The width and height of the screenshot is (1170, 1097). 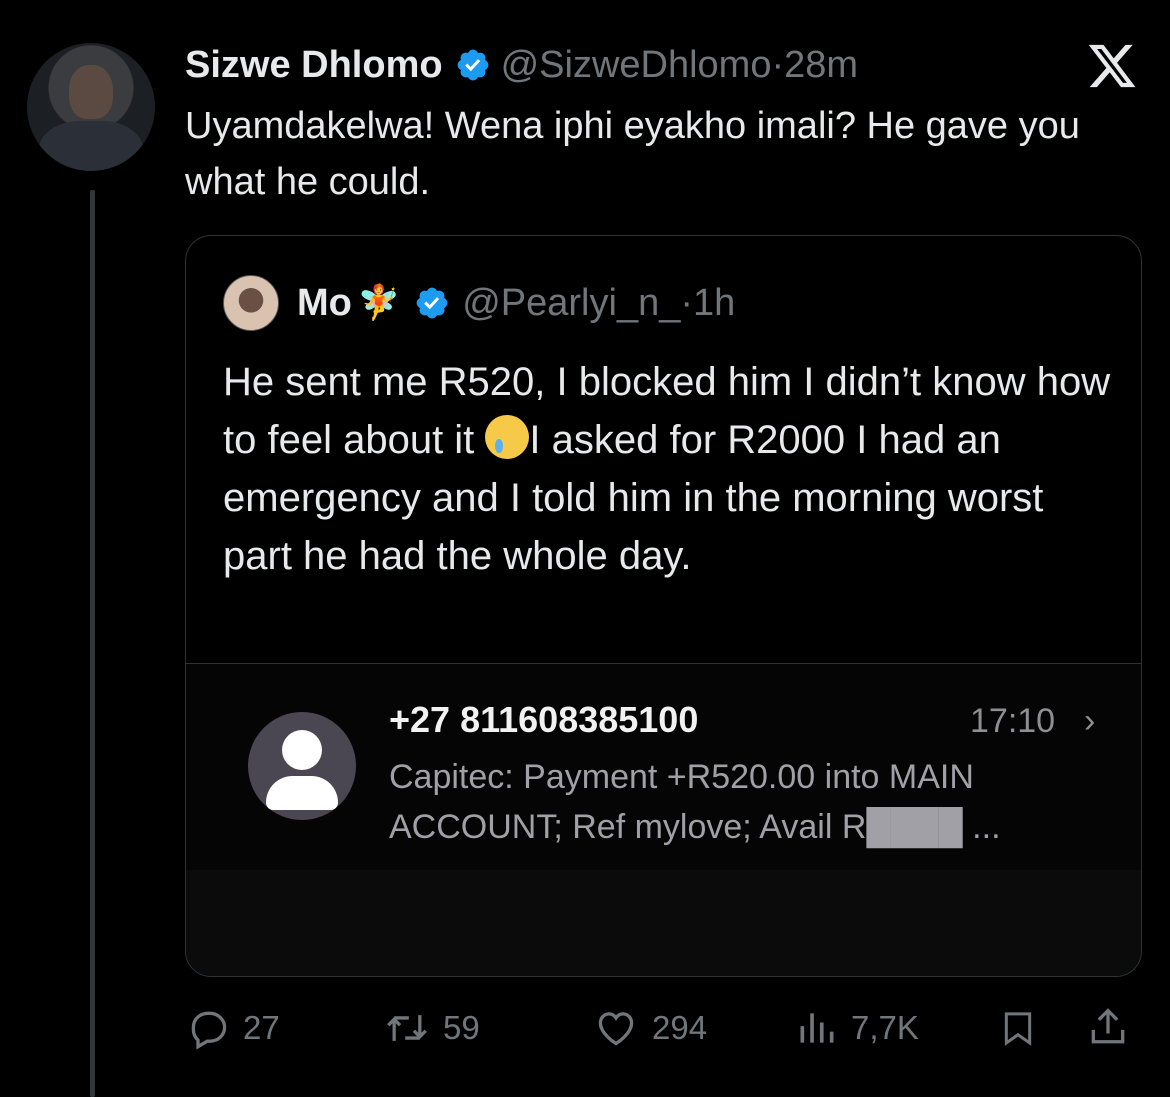 What do you see at coordinates (92, 643) in the screenshot?
I see `thread-line` at bounding box center [92, 643].